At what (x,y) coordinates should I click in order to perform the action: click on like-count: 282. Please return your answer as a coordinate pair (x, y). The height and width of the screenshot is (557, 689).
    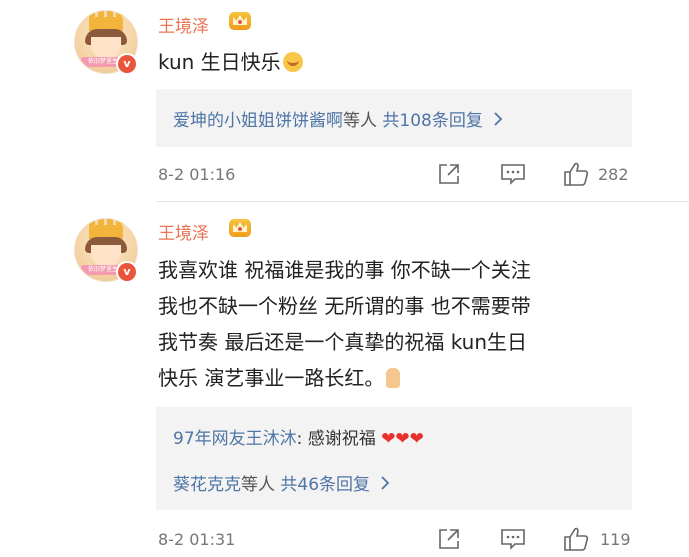
    Looking at the image, I should click on (613, 174).